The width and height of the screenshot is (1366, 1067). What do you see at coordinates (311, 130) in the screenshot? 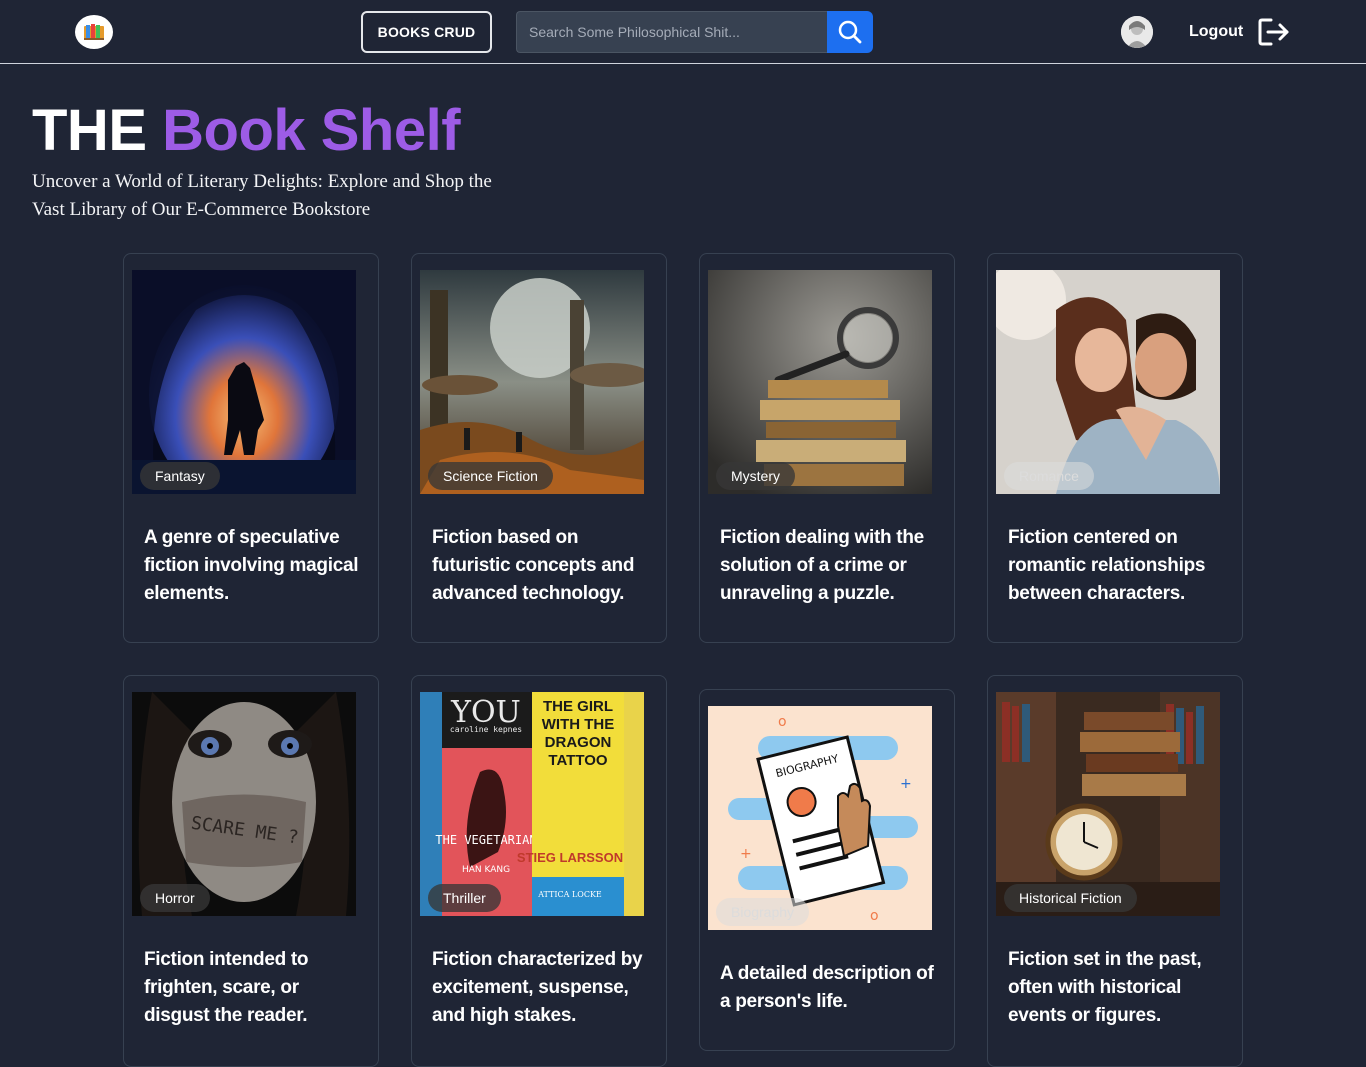
I see `title-accent: Book Shelf` at bounding box center [311, 130].